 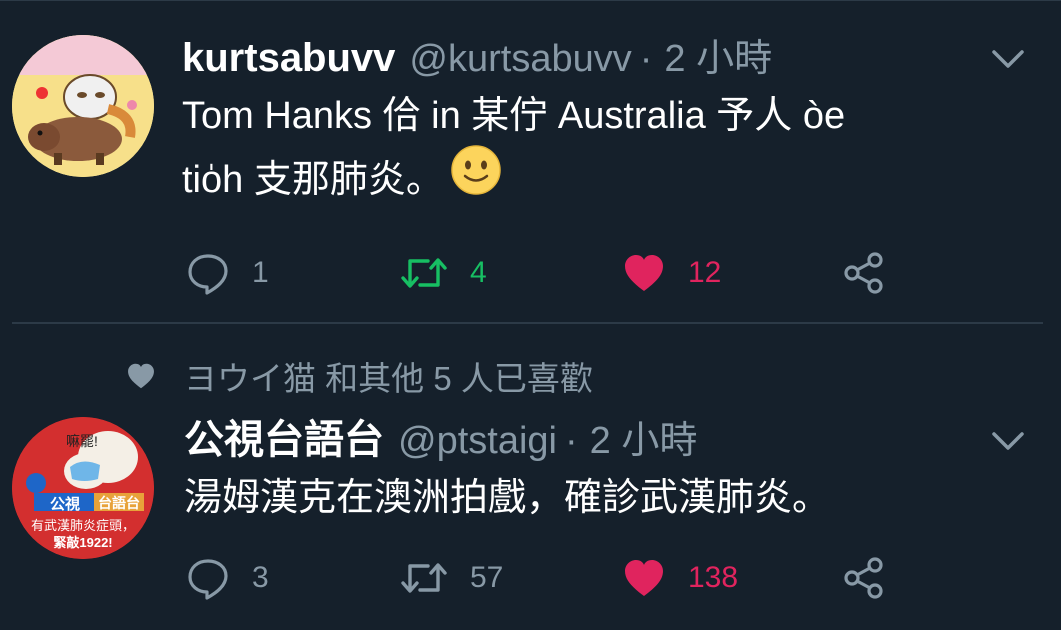 I want to click on avatar-illustration, so click(x=83, y=106).